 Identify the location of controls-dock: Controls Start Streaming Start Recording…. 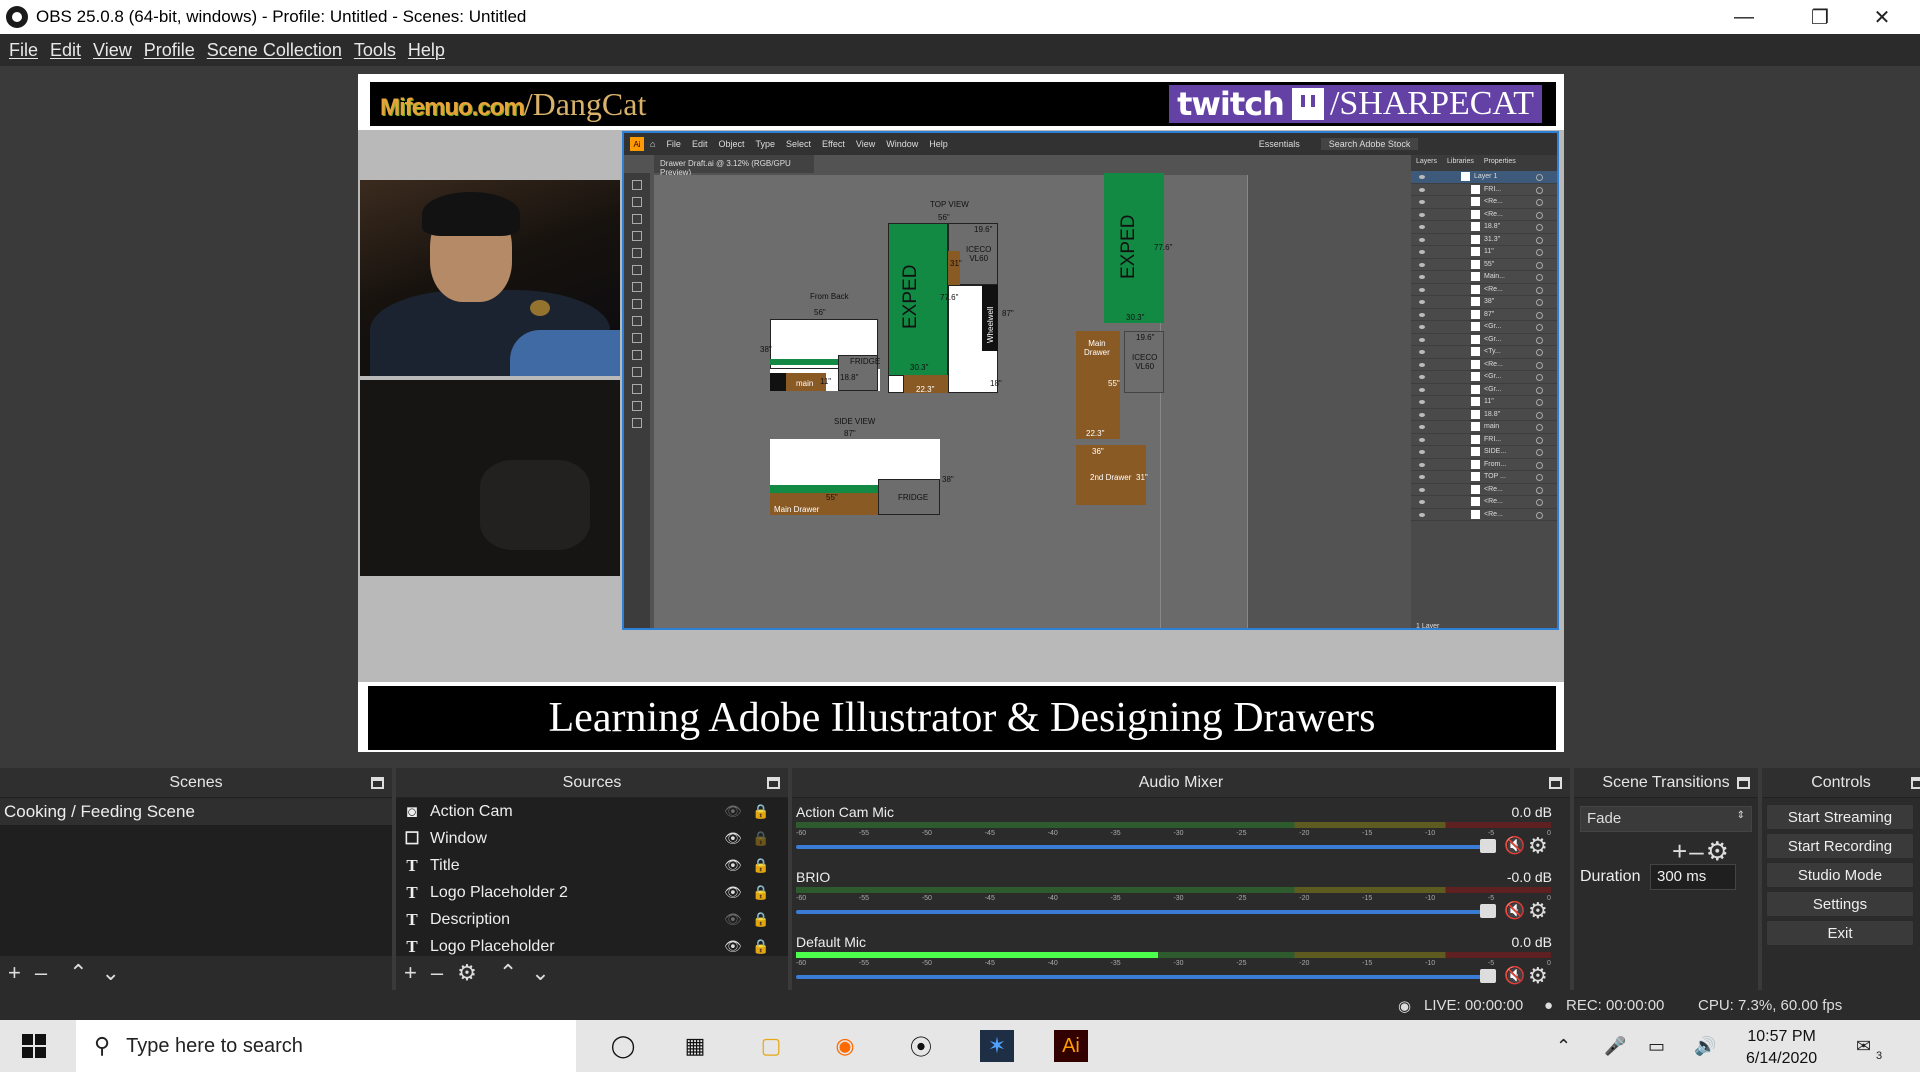
(1841, 879).